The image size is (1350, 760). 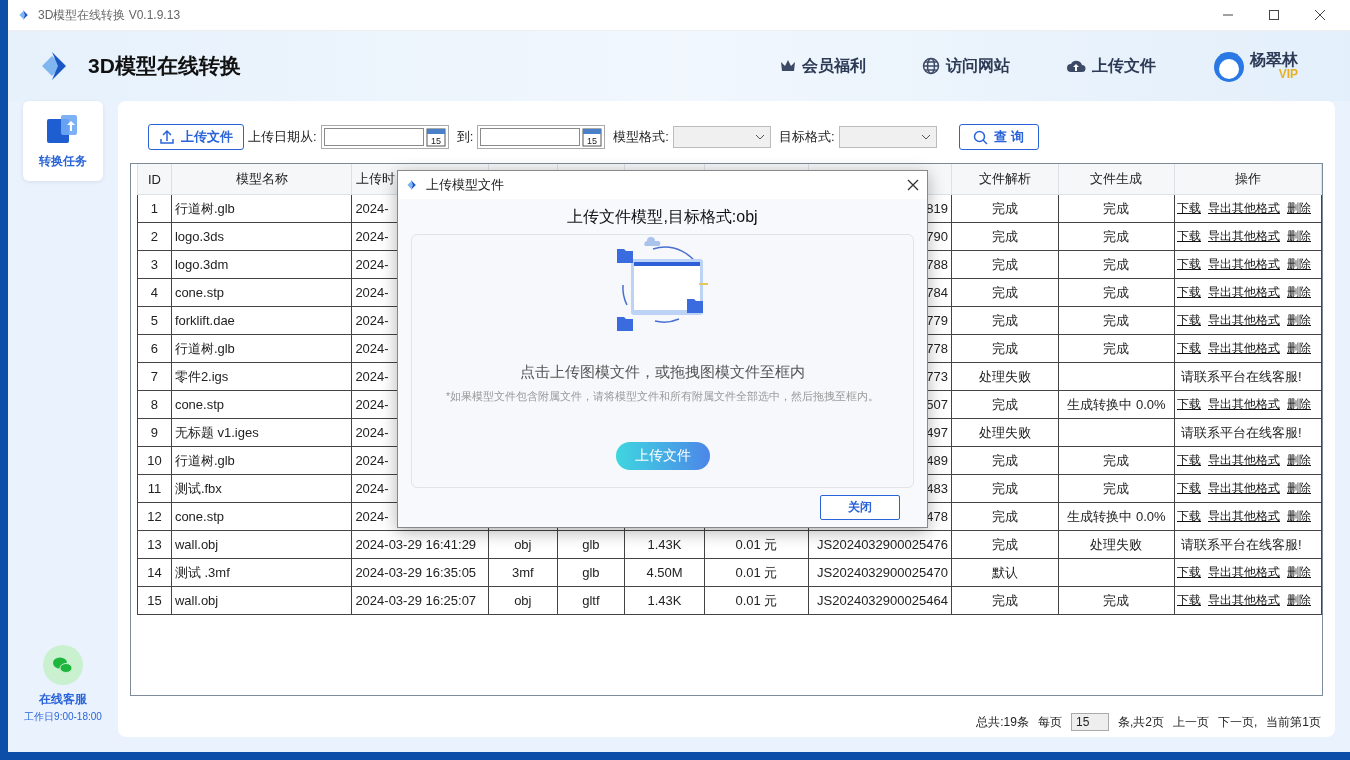 I want to click on table-cell: 0.01 元, so click(x=756, y=544).